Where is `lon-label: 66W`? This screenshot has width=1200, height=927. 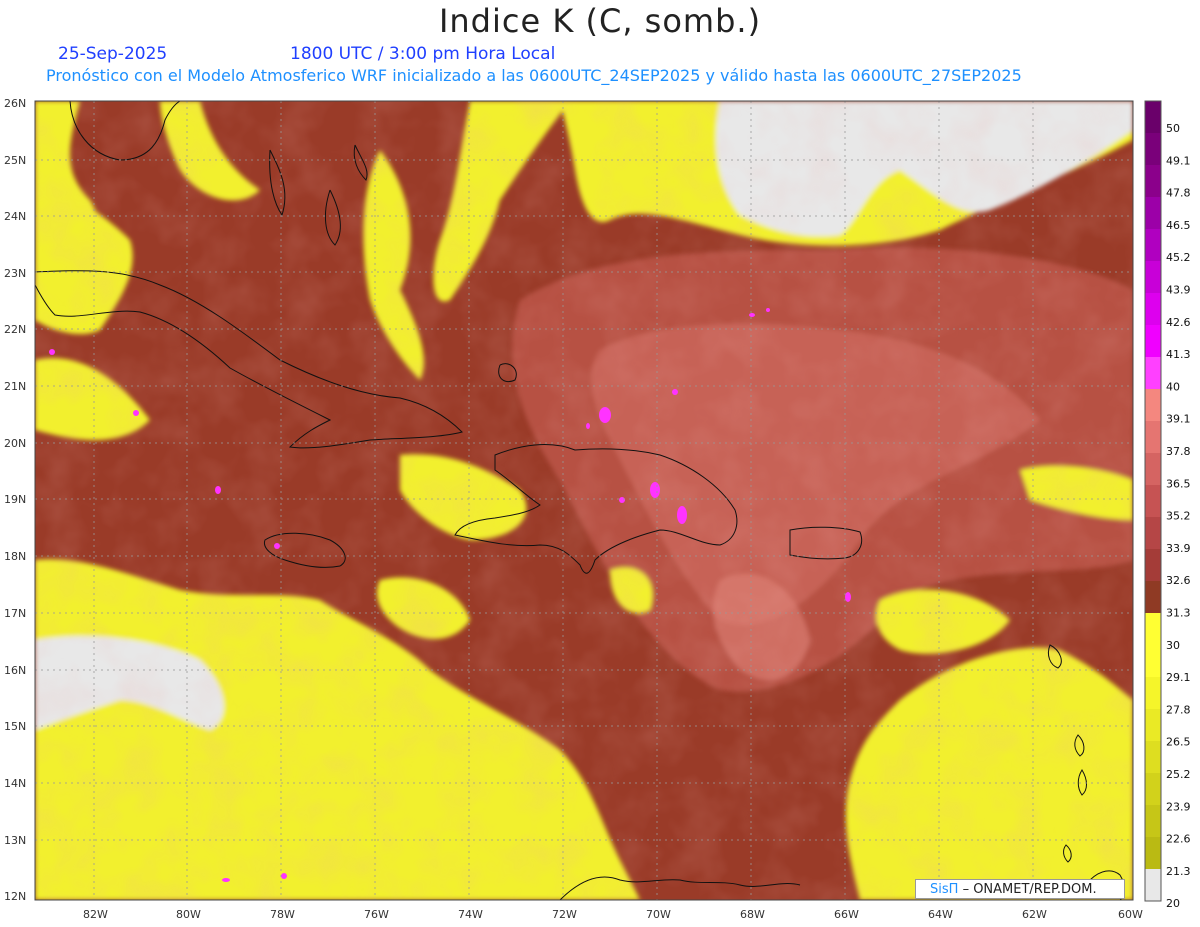 lon-label: 66W is located at coordinates (846, 914).